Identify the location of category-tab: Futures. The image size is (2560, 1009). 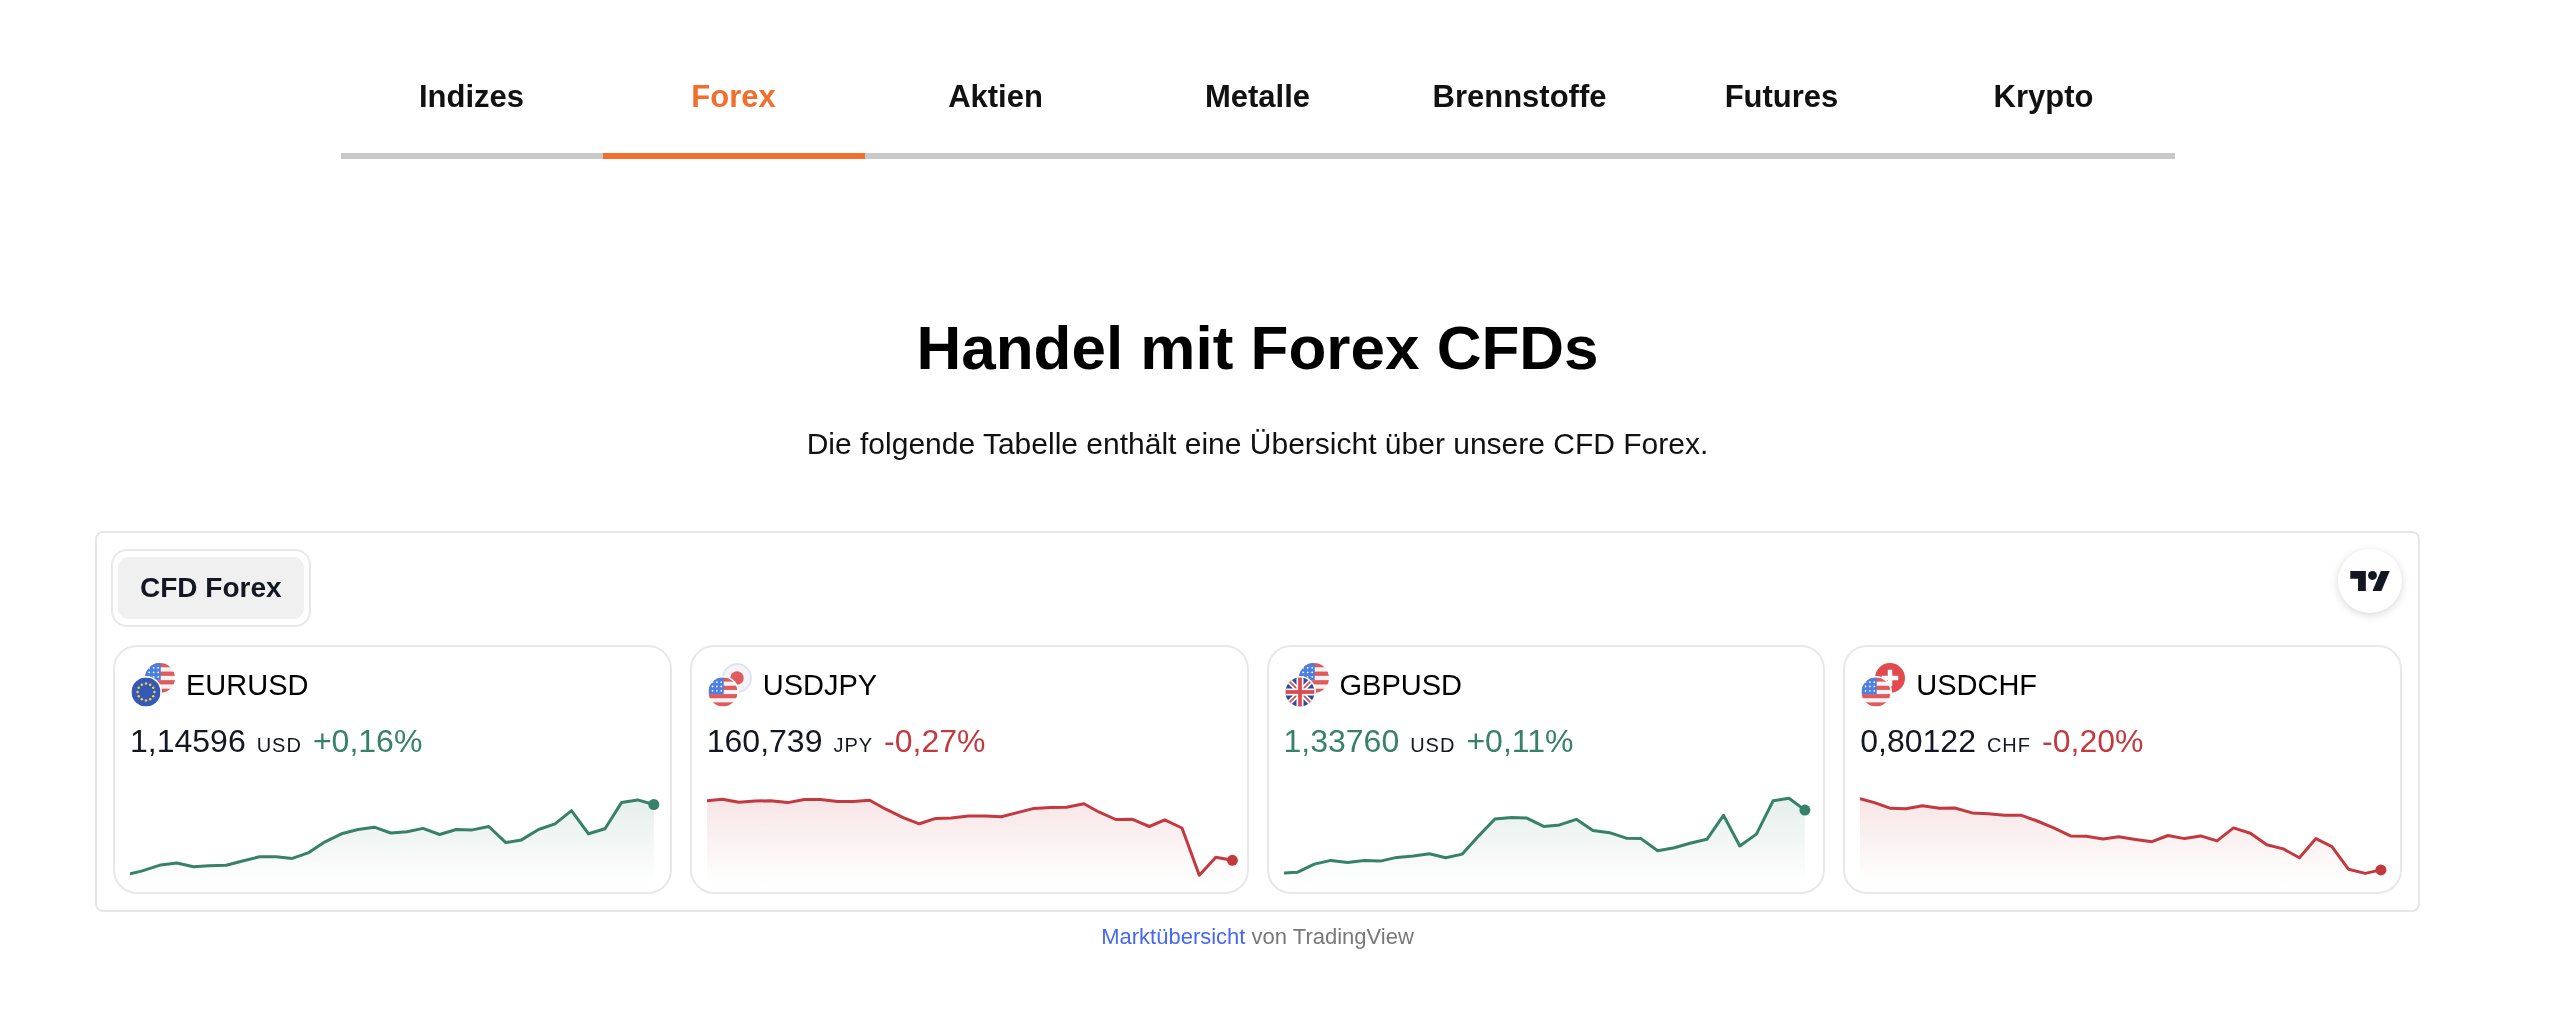
(1781, 109).